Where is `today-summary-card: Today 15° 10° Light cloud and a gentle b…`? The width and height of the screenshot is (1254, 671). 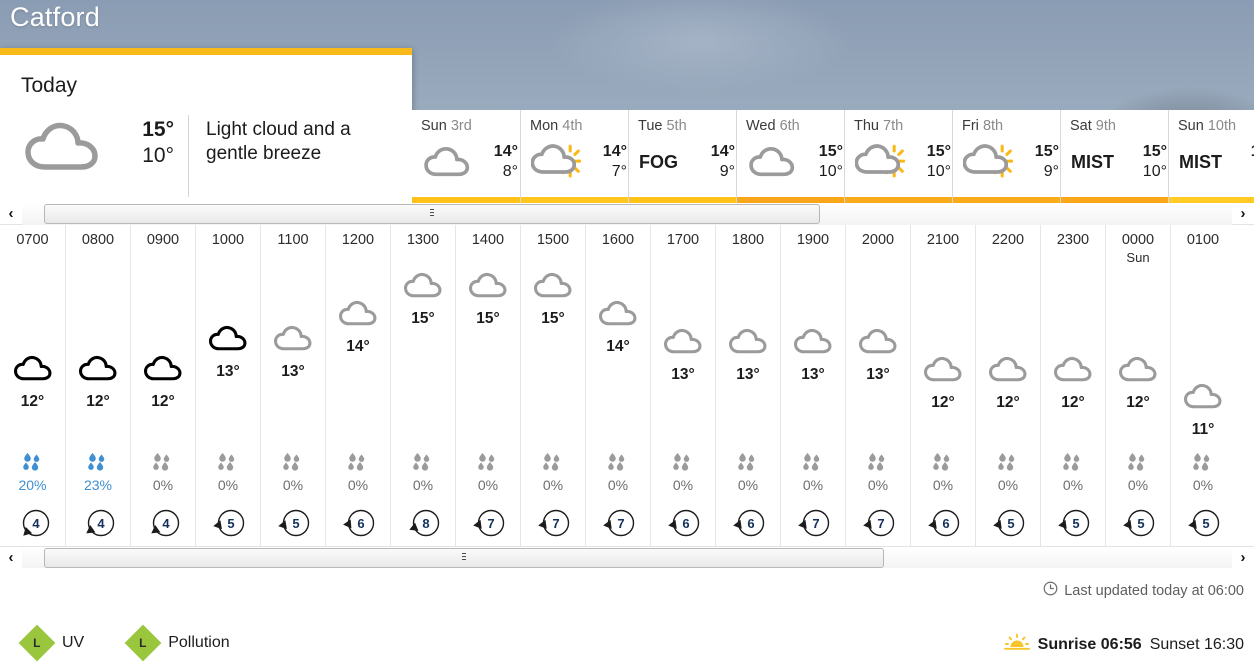
today-summary-card: Today 15° 10° Light cloud and a gentle b… is located at coordinates (206, 126).